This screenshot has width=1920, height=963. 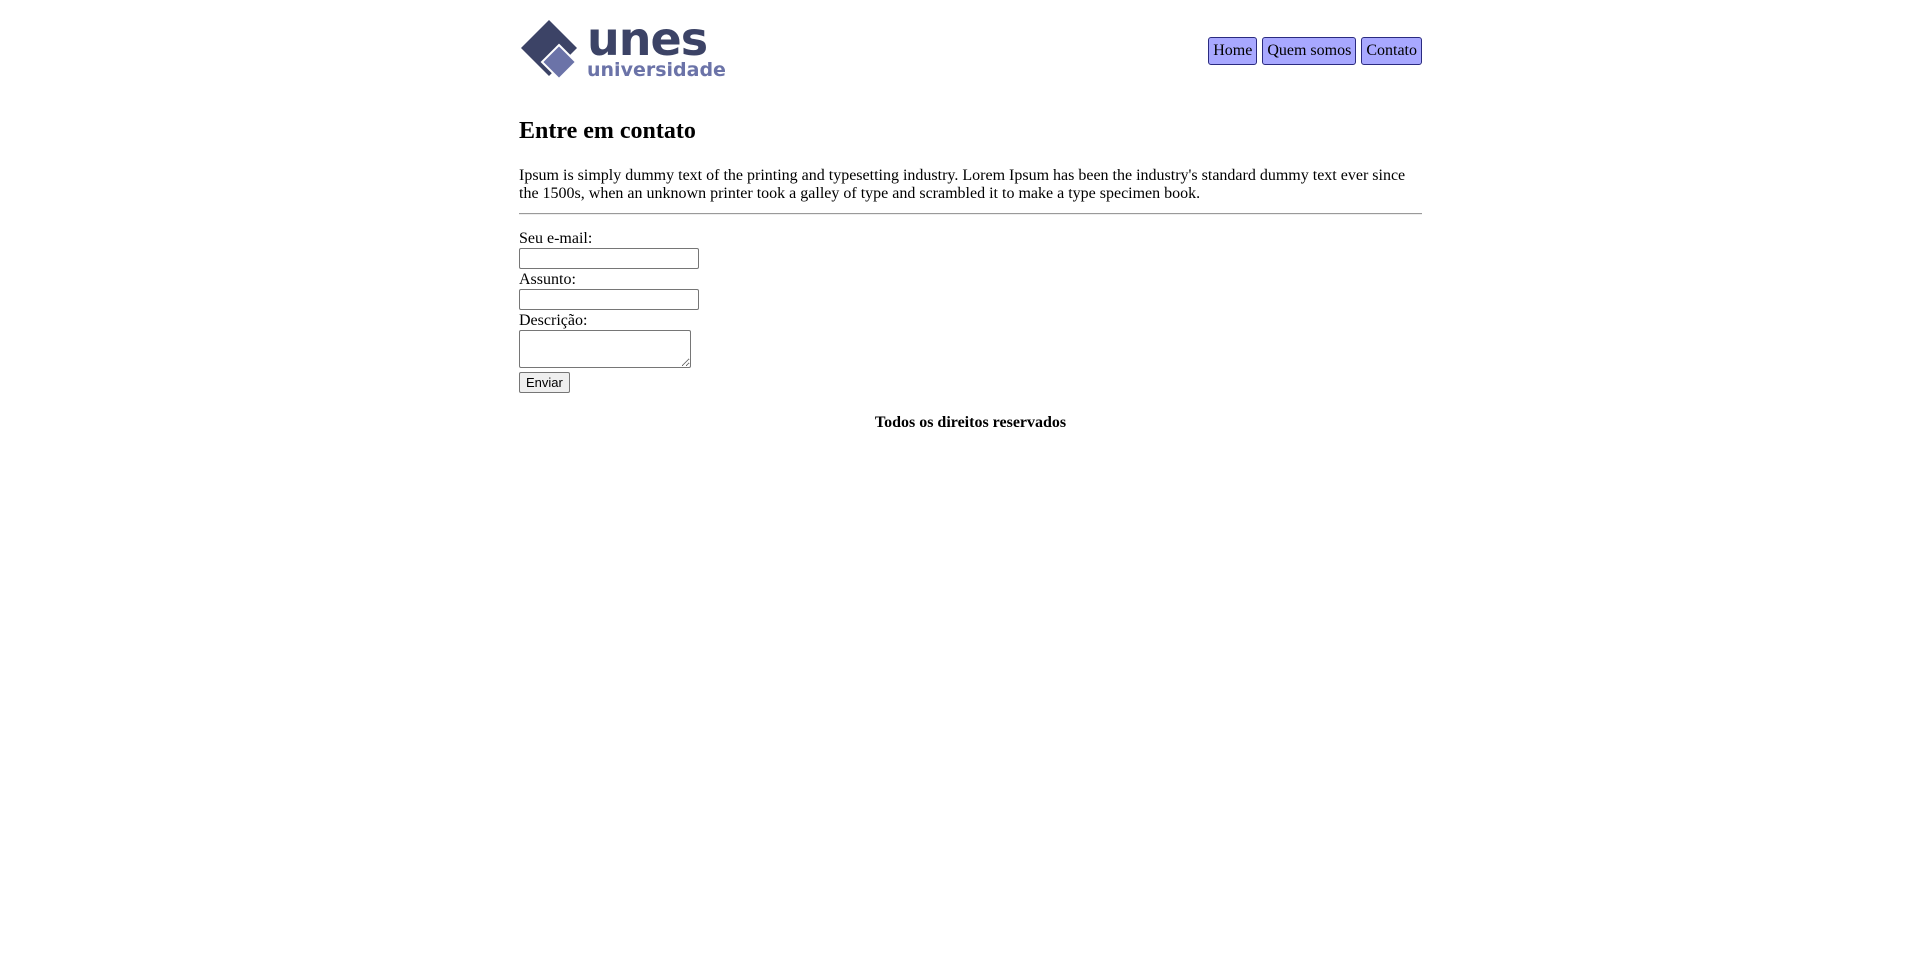 I want to click on footer-text: Todos os direitos reservados, so click(x=970, y=422).